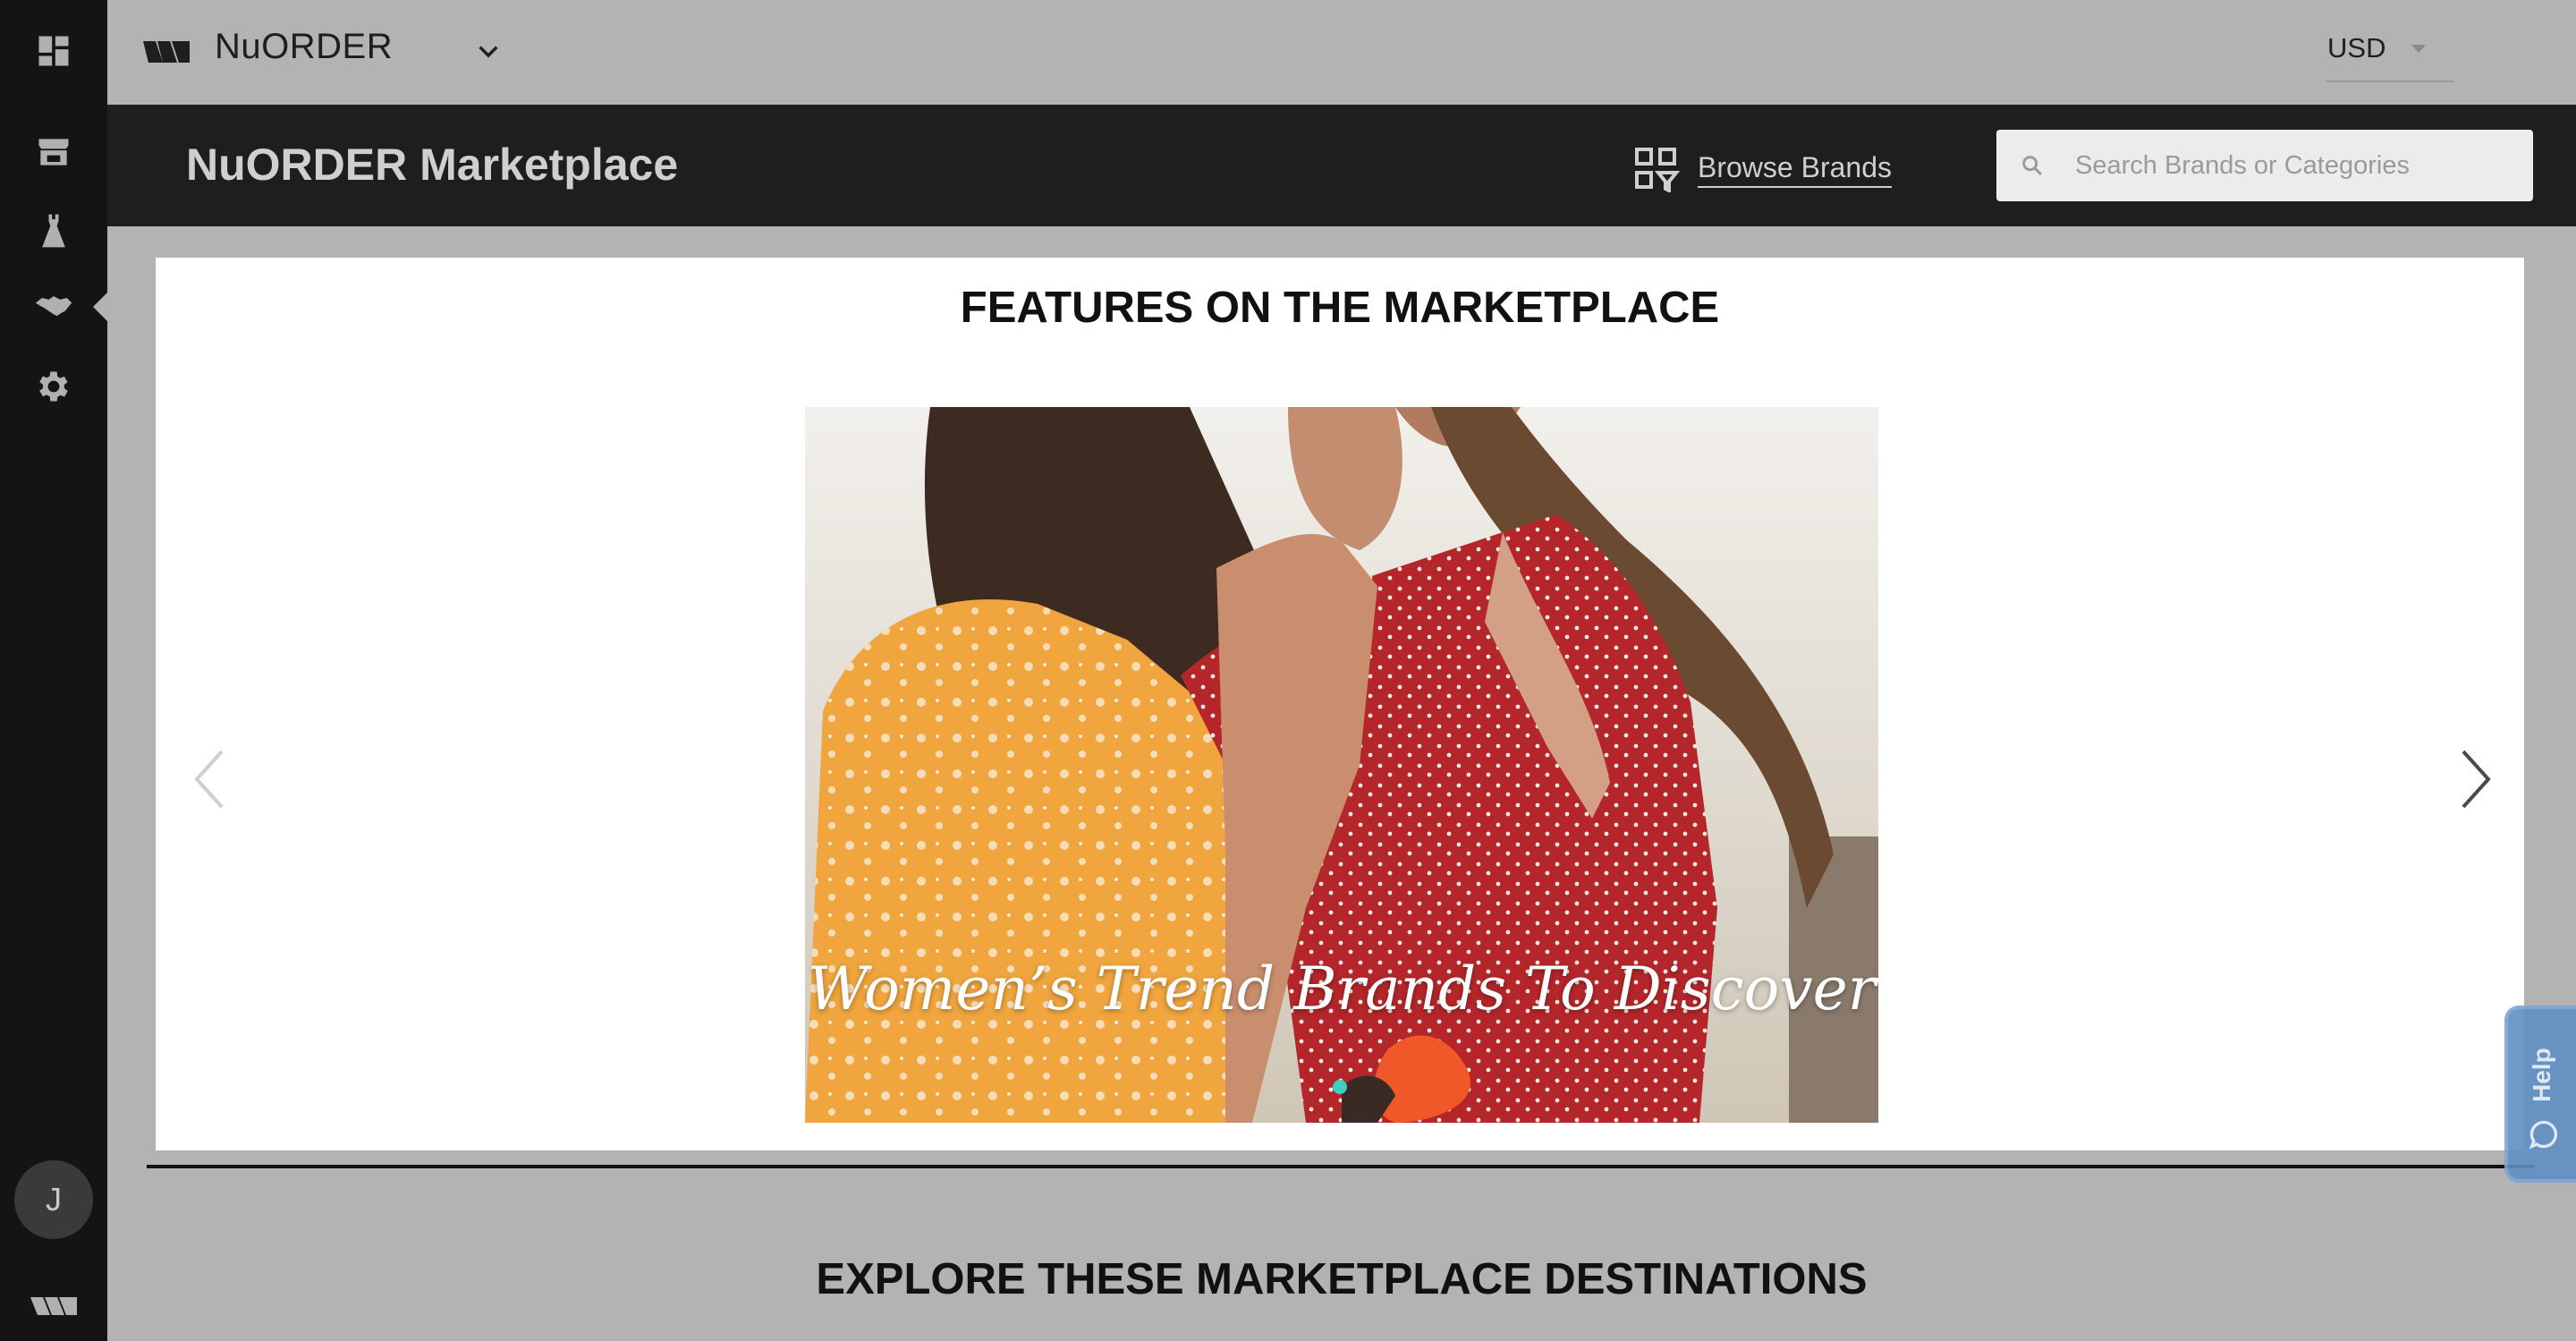  Describe the element at coordinates (2032, 165) in the screenshot. I see `search-icon` at that location.